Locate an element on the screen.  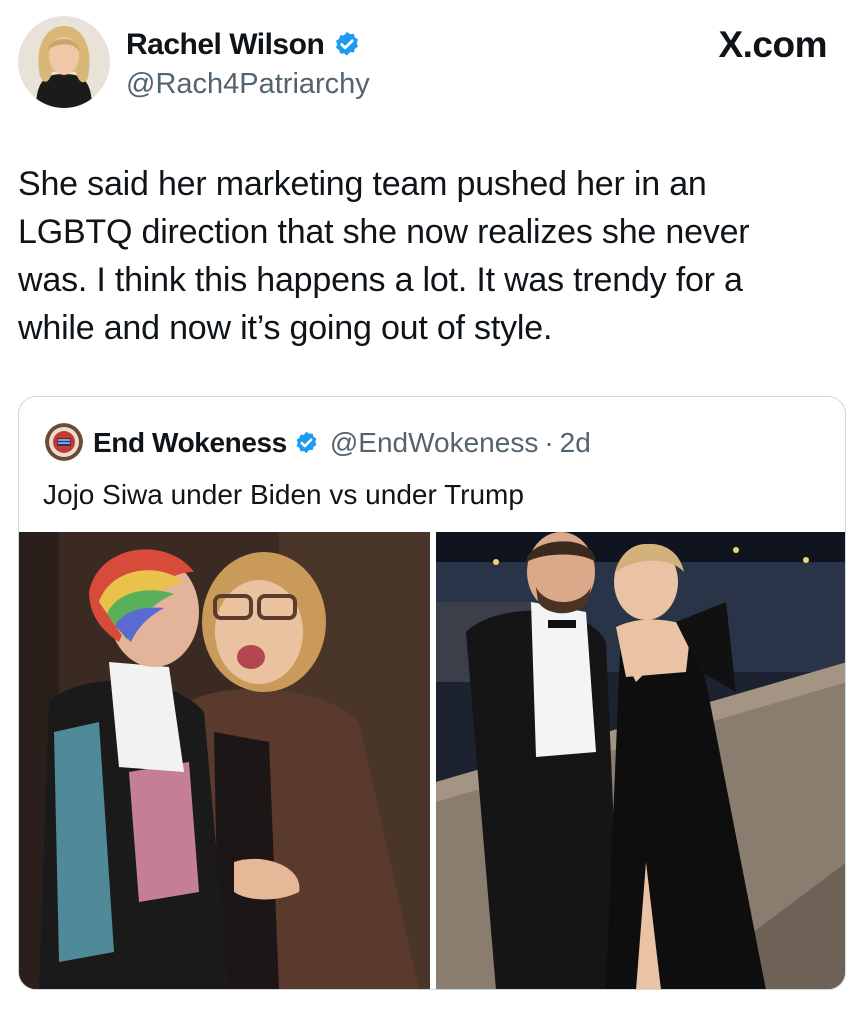
quoted-tweet-header: End Wokeness @EndWokeness · 2d is located at coordinates (342, 443).